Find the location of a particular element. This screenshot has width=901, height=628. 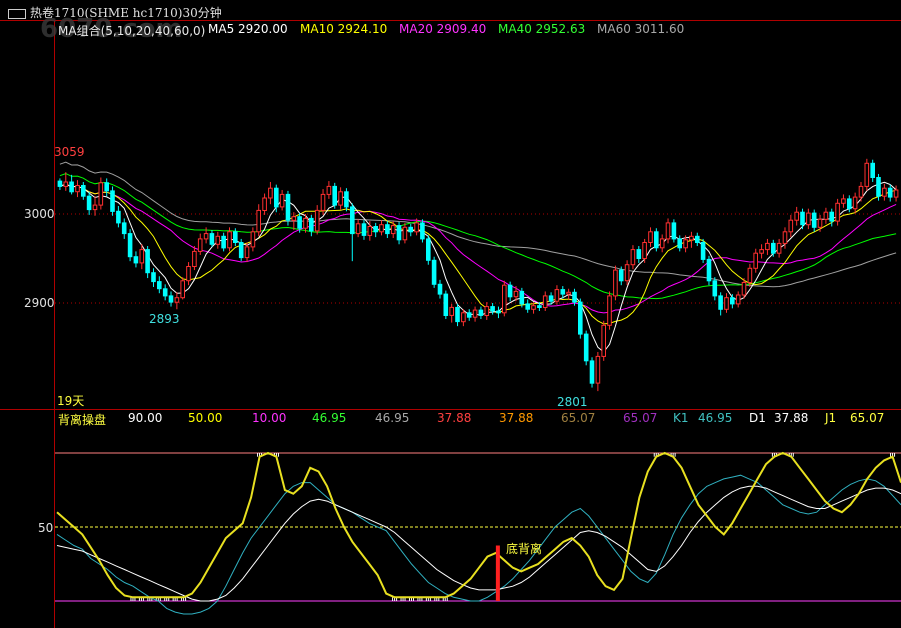

indicator-value-5: 46.95 is located at coordinates (392, 418).